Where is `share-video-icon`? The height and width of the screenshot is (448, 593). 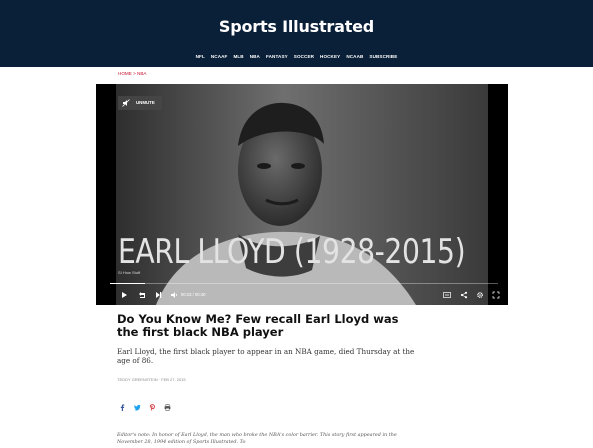 share-video-icon is located at coordinates (464, 295).